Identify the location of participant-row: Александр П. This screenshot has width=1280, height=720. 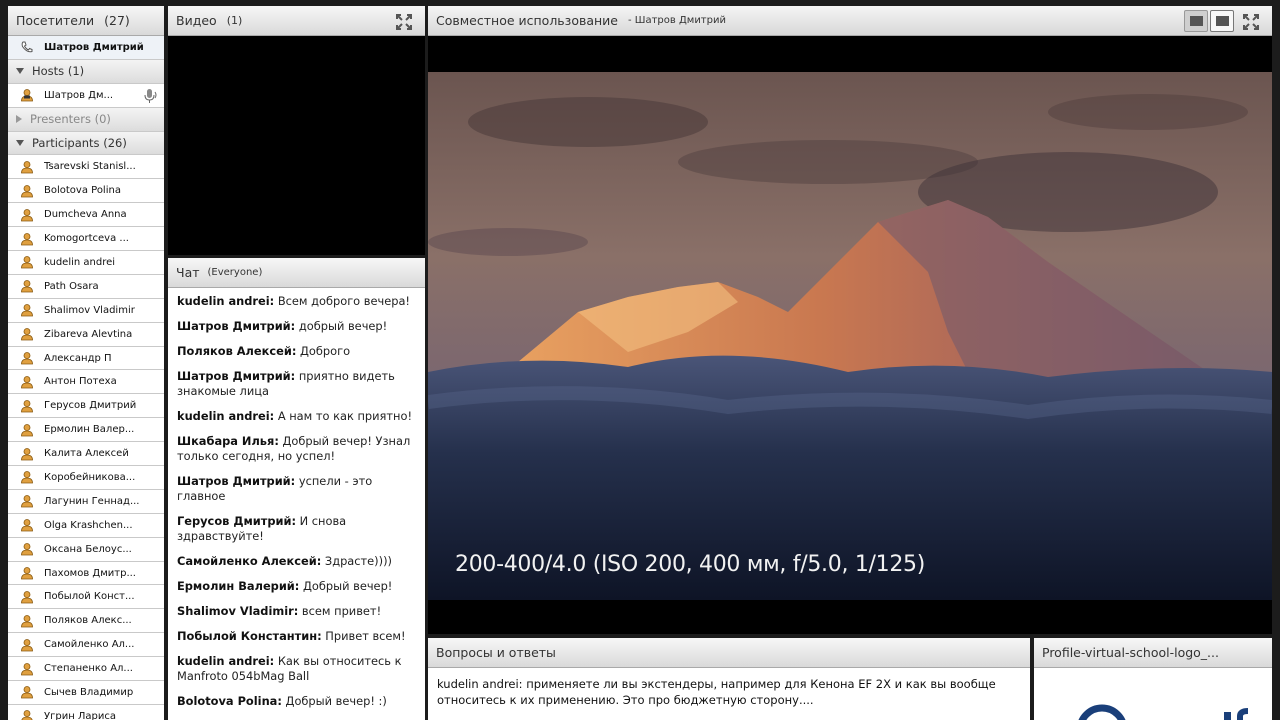
(86, 359).